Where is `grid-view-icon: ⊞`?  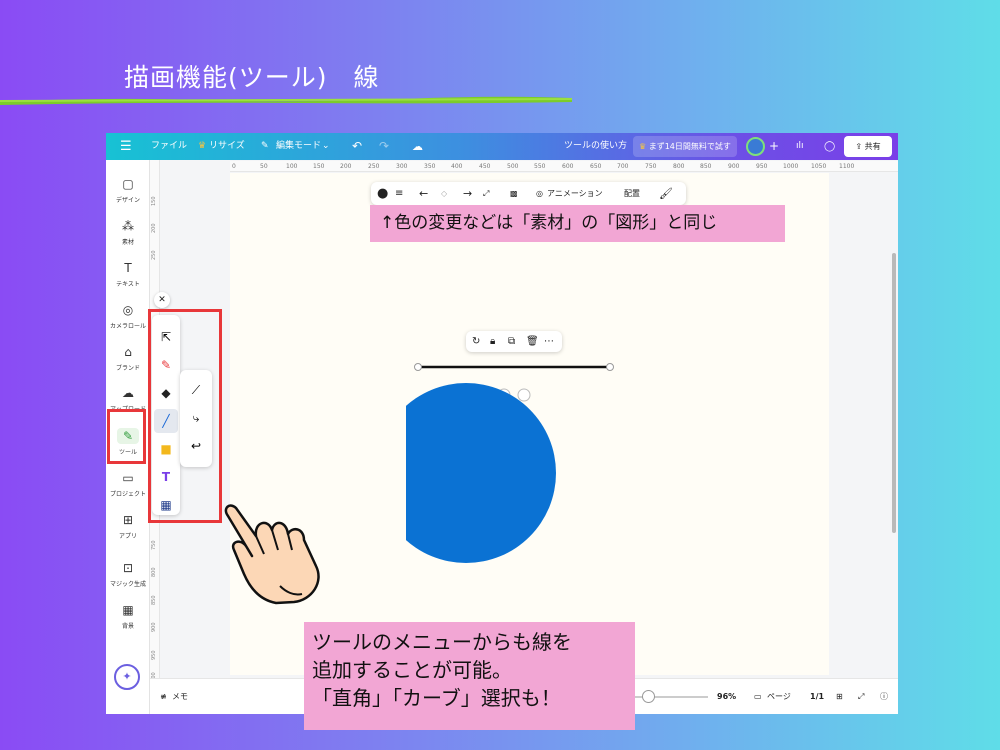
grid-view-icon: ⊞ is located at coordinates (839, 696).